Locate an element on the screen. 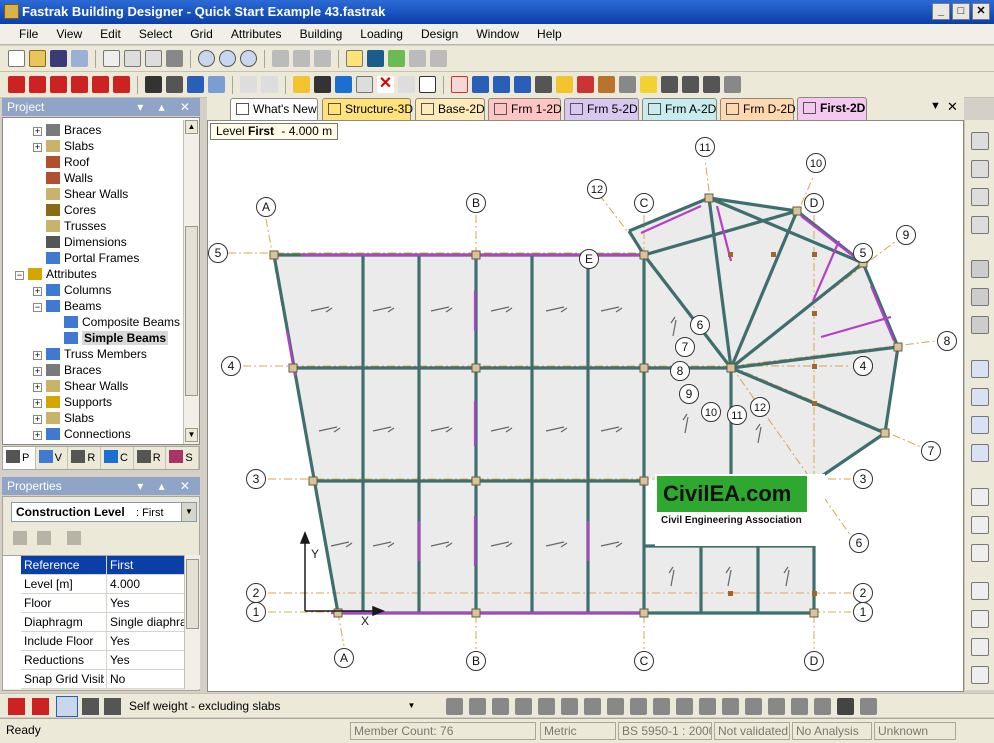 The width and height of the screenshot is (994, 743). view-tab: First-2D is located at coordinates (832, 108).